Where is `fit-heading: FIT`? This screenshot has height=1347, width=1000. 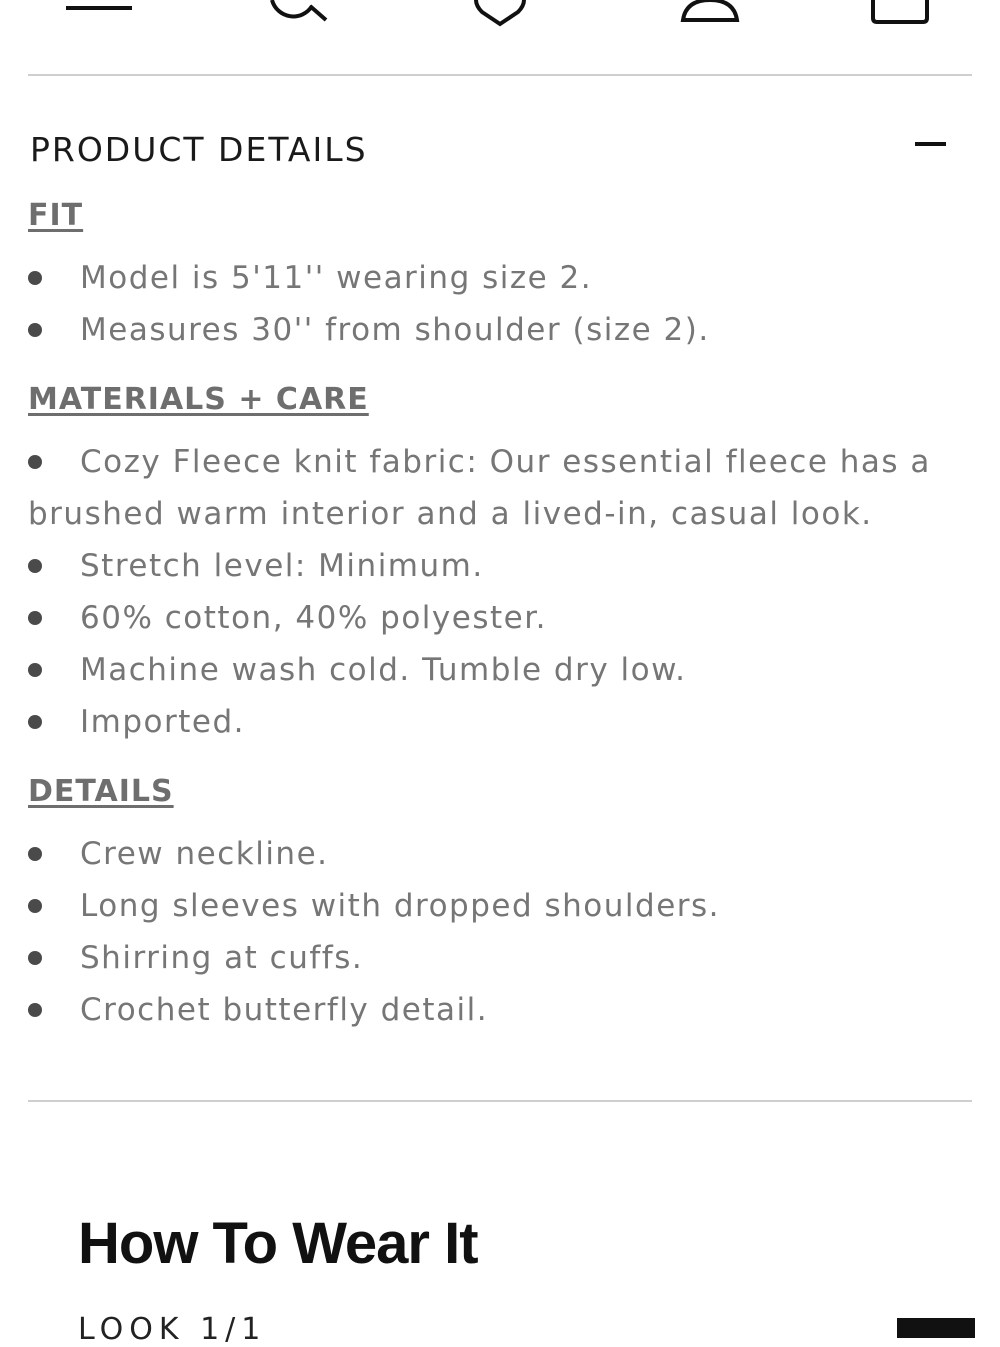
fit-heading: FIT is located at coordinates (55, 215).